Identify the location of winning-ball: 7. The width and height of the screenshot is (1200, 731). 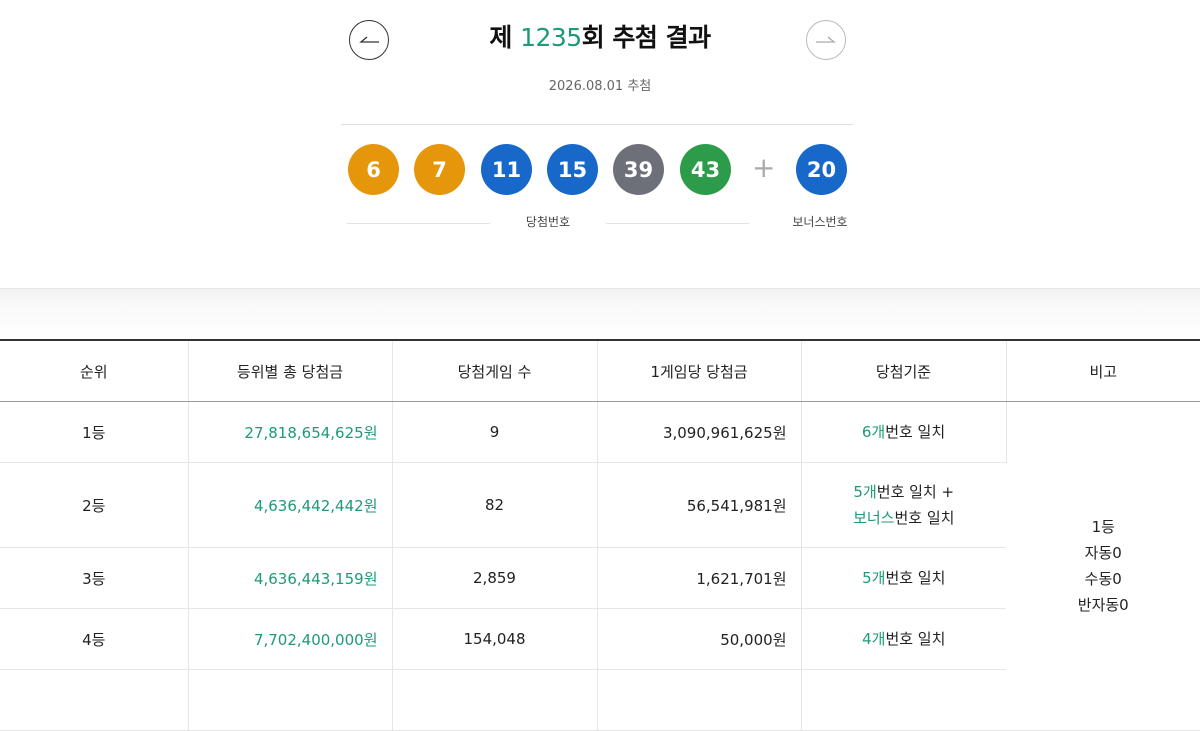
(439, 169).